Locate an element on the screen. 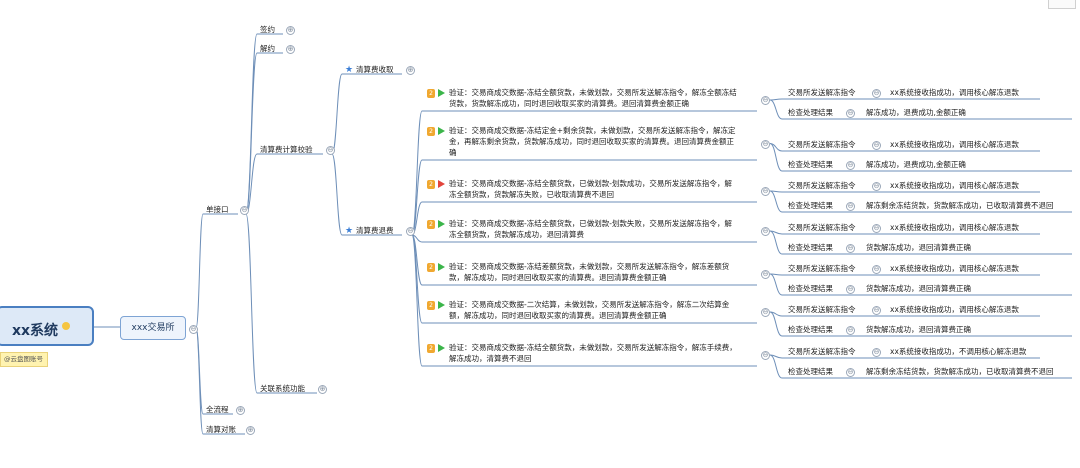  case-text-line: 冻全额货款，货款解冻成功，退回清算费 is located at coordinates (516, 235).